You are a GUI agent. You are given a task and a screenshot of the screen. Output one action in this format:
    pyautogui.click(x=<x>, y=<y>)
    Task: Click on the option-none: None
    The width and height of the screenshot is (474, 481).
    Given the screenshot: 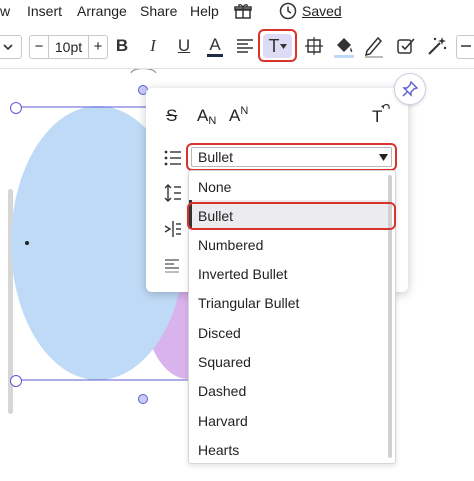 What is the action you would take?
    pyautogui.click(x=214, y=187)
    